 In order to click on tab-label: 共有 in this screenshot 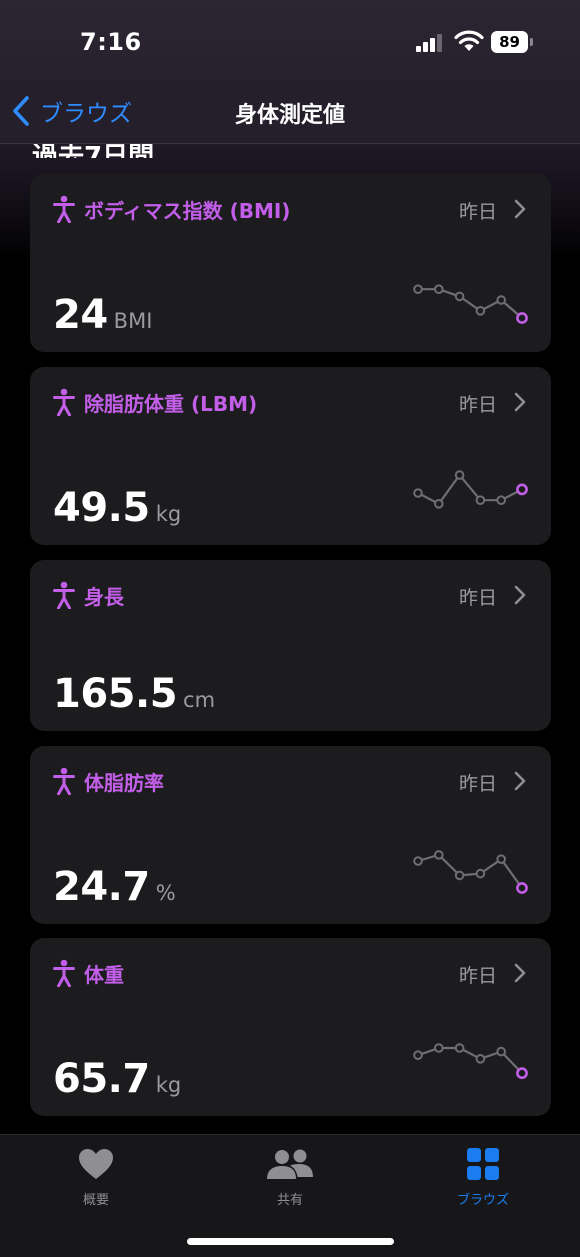, I will do `click(289, 1200)`.